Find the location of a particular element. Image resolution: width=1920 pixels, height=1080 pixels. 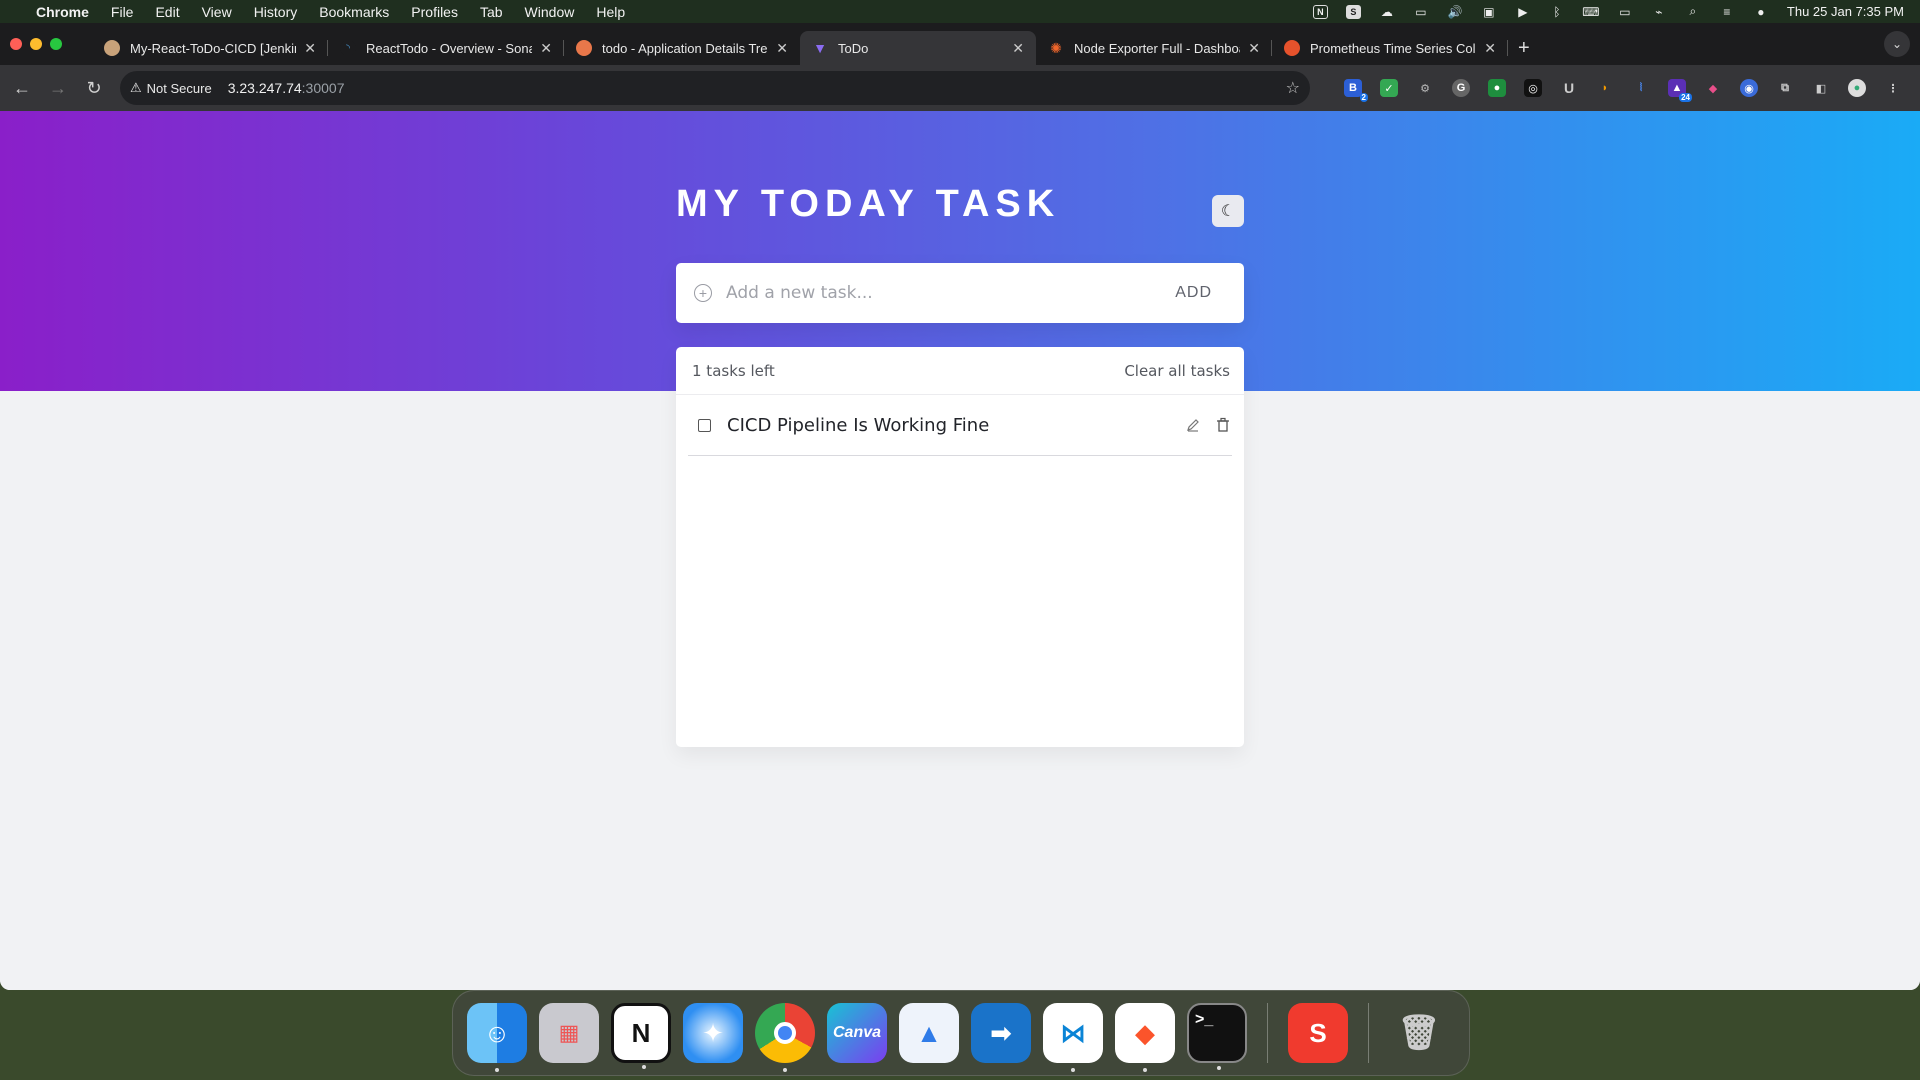

chatgpt-extension-icon: ◎ is located at coordinates (1533, 88).